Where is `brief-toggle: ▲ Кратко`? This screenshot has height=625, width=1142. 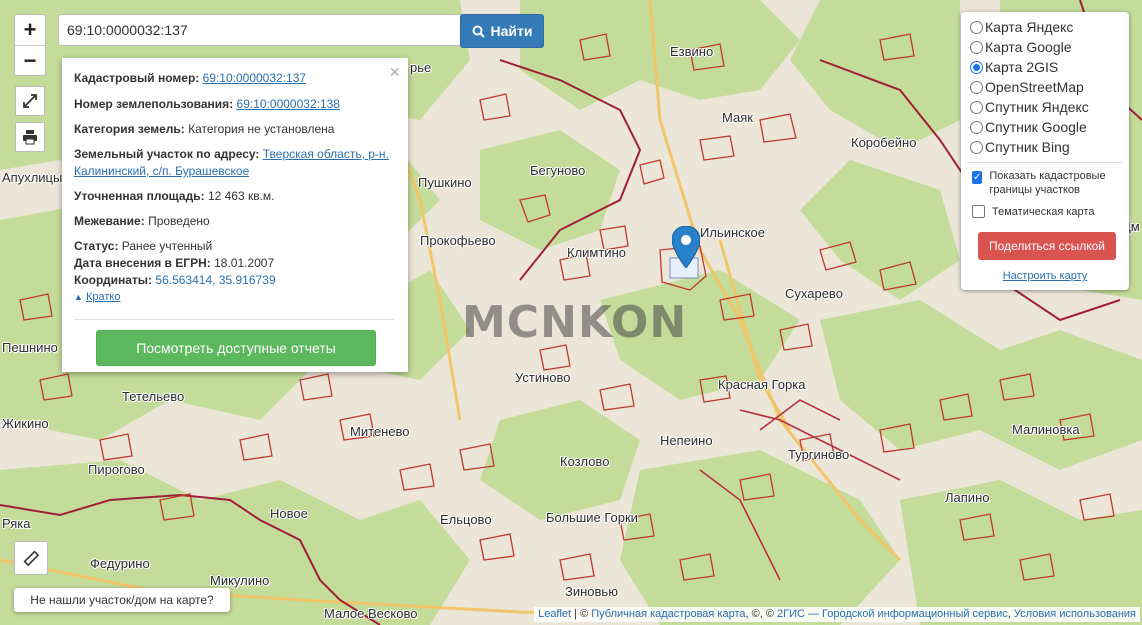 brief-toggle: ▲ Кратко is located at coordinates (233, 297).